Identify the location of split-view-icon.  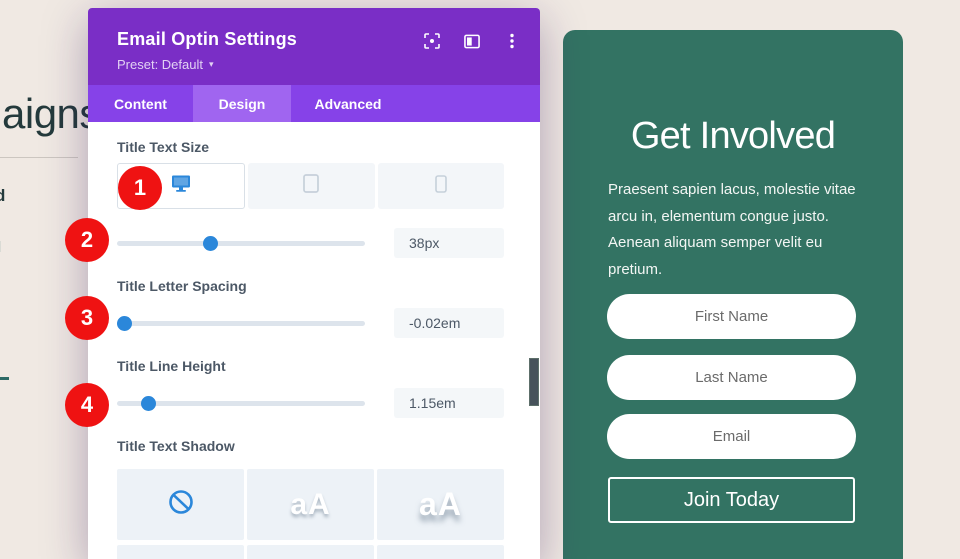
(472, 41).